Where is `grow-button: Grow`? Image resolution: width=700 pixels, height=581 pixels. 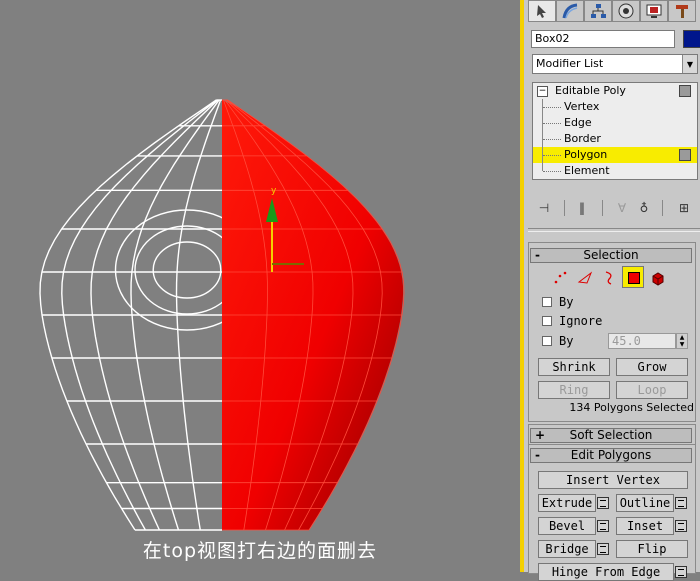
grow-button: Grow is located at coordinates (652, 367).